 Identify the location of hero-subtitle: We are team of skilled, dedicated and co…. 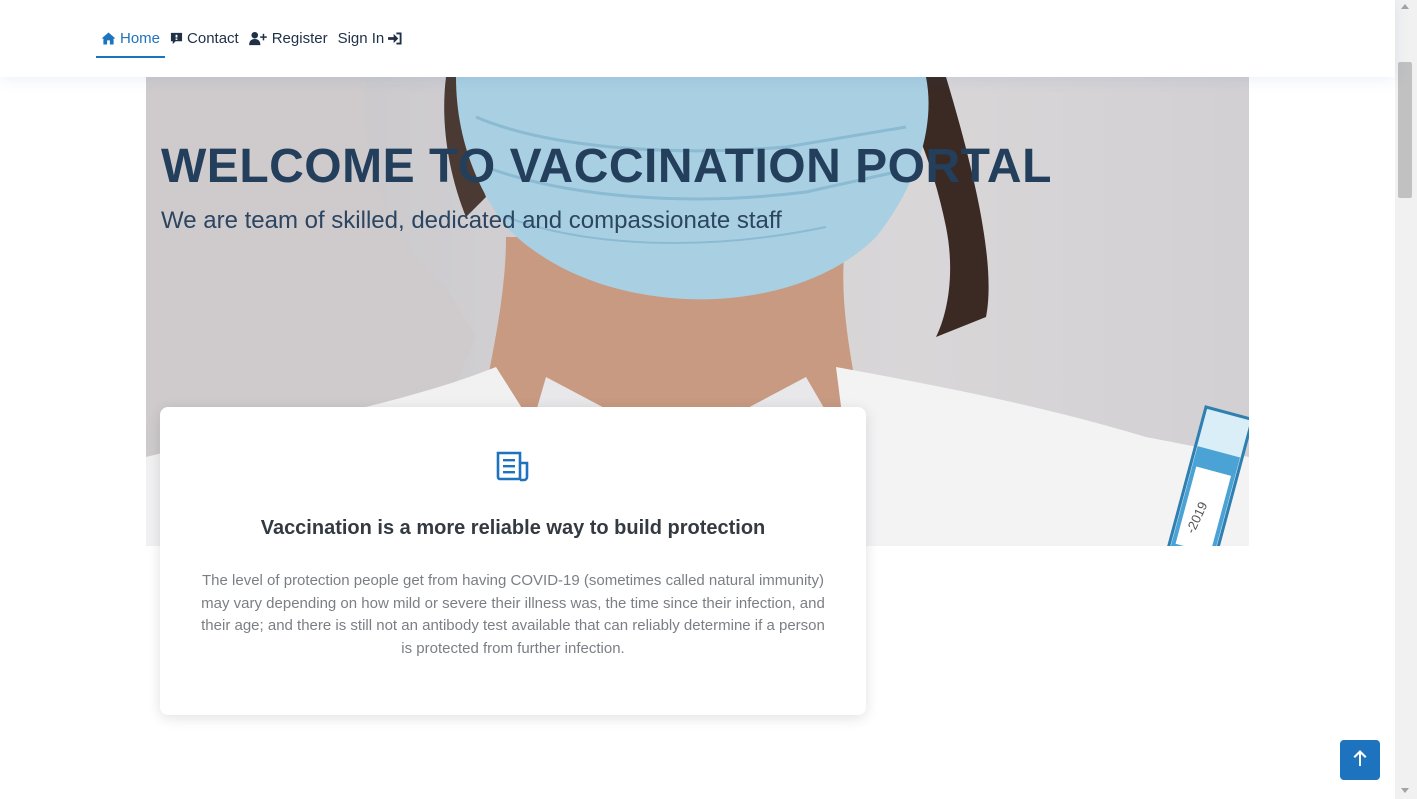
(471, 220).